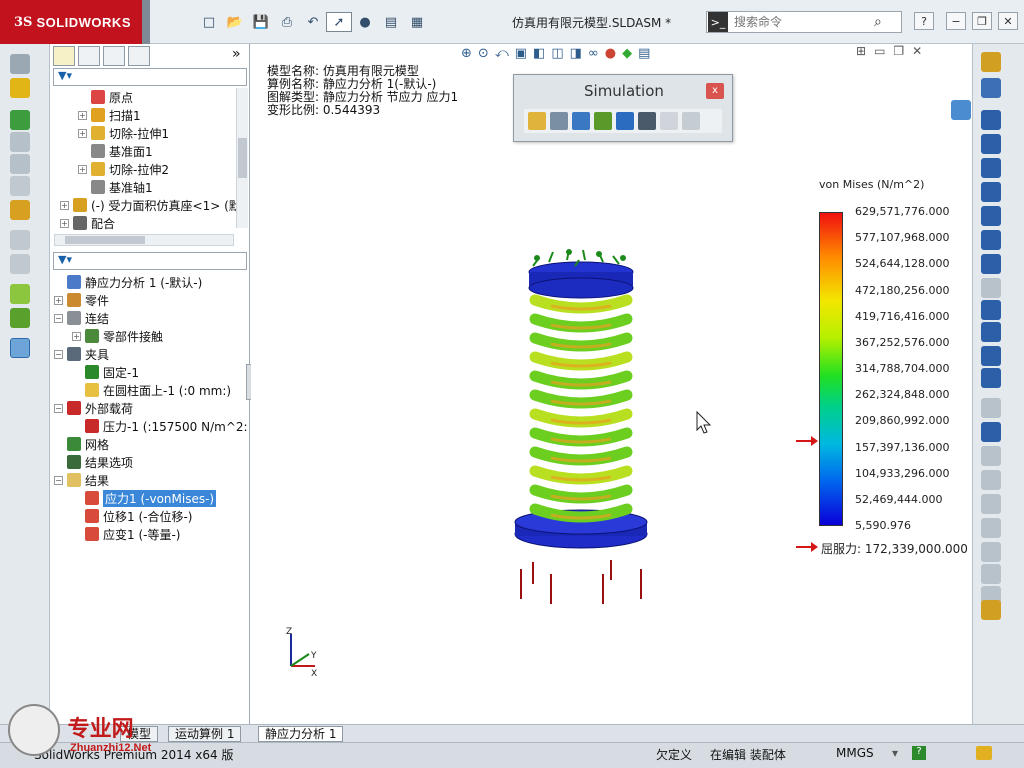 This screenshot has height=768, width=1024. What do you see at coordinates (924, 21) in the screenshot?
I see `help-button: ?` at bounding box center [924, 21].